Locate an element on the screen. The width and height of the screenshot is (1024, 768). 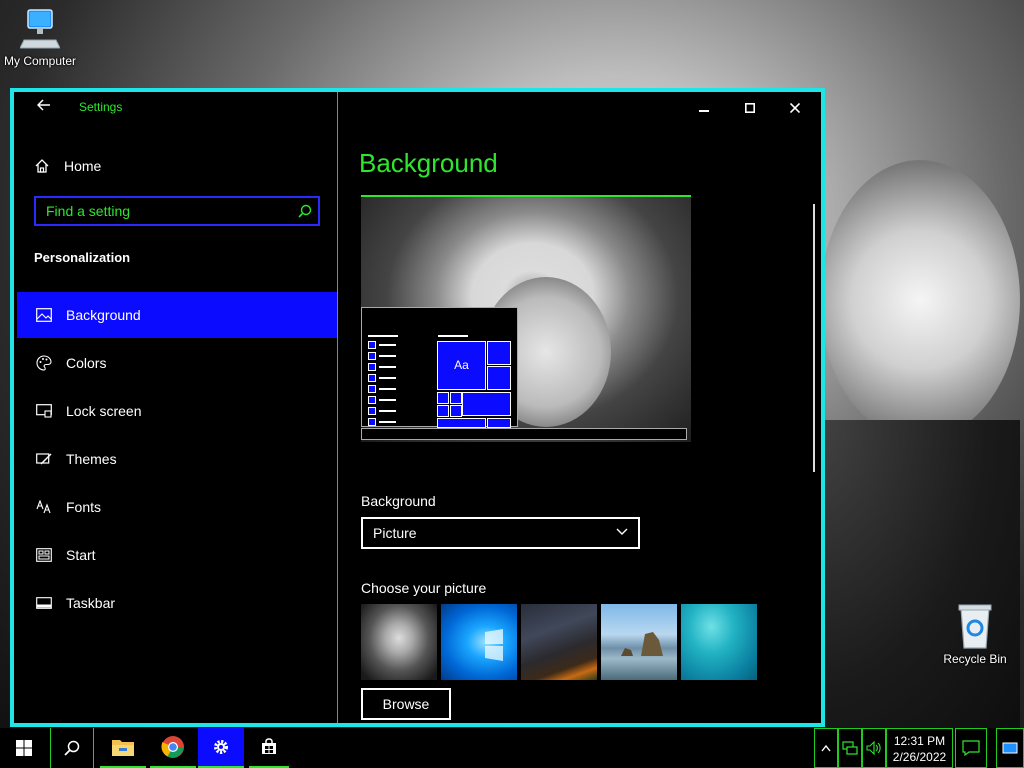
sidebar-item-label: Fonts is located at coordinates (84, 507).